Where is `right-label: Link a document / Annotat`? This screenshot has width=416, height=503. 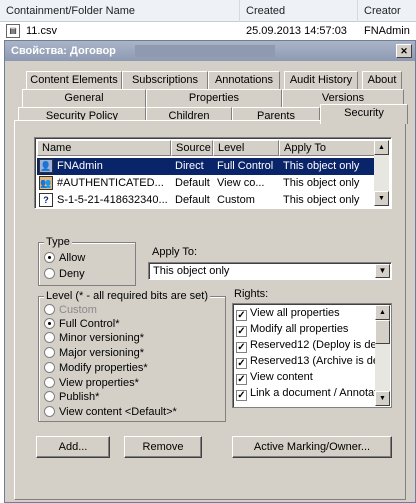 right-label: Link a document / Annotat is located at coordinates (314, 393).